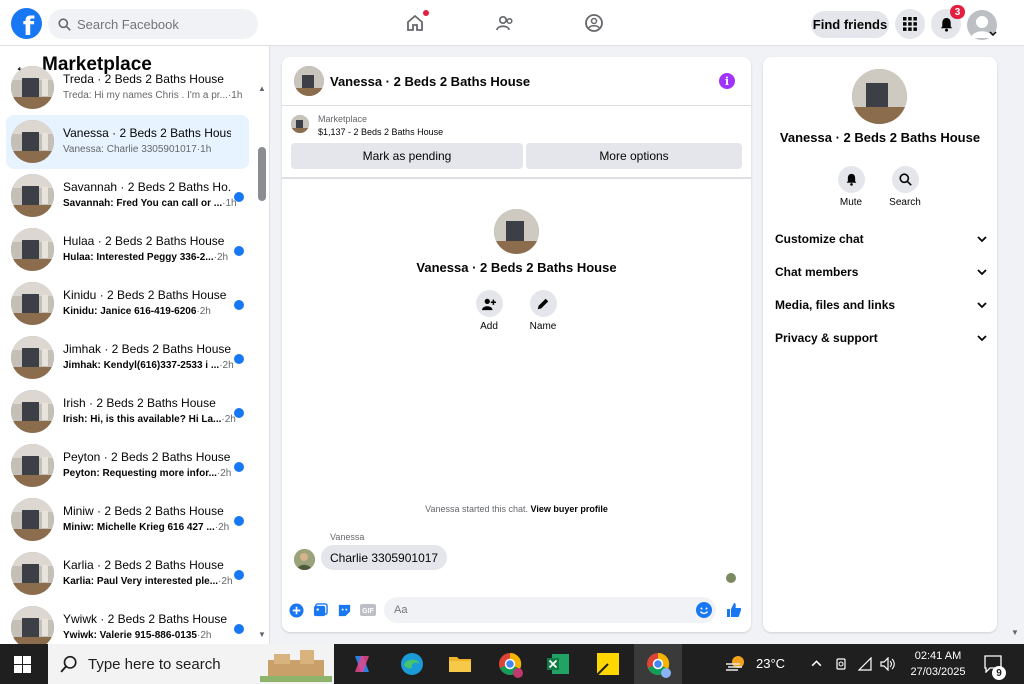  Describe the element at coordinates (384, 557) in the screenshot. I see `message-bubble: Charlie 3305901017` at that location.